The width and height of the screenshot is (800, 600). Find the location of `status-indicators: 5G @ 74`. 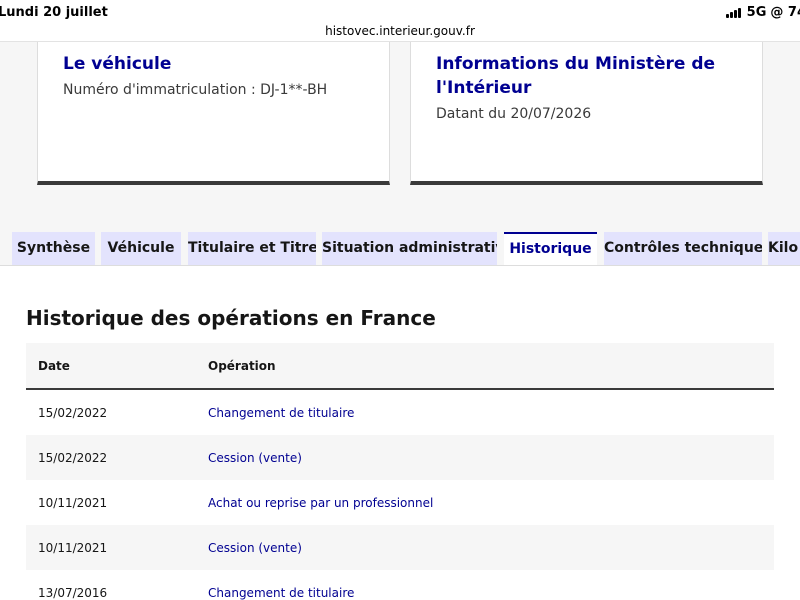

status-indicators: 5G @ 74 is located at coordinates (762, 12).